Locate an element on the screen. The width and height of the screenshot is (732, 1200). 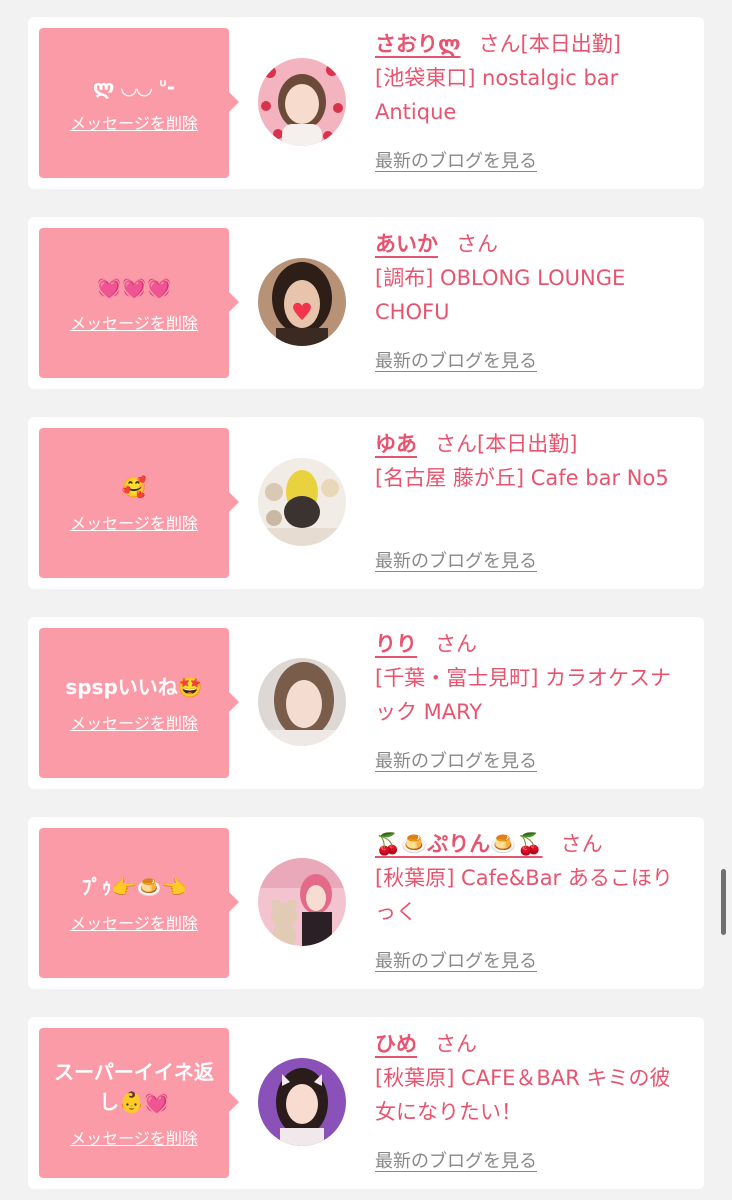
sender-name-link: さおりლ is located at coordinates (418, 44).